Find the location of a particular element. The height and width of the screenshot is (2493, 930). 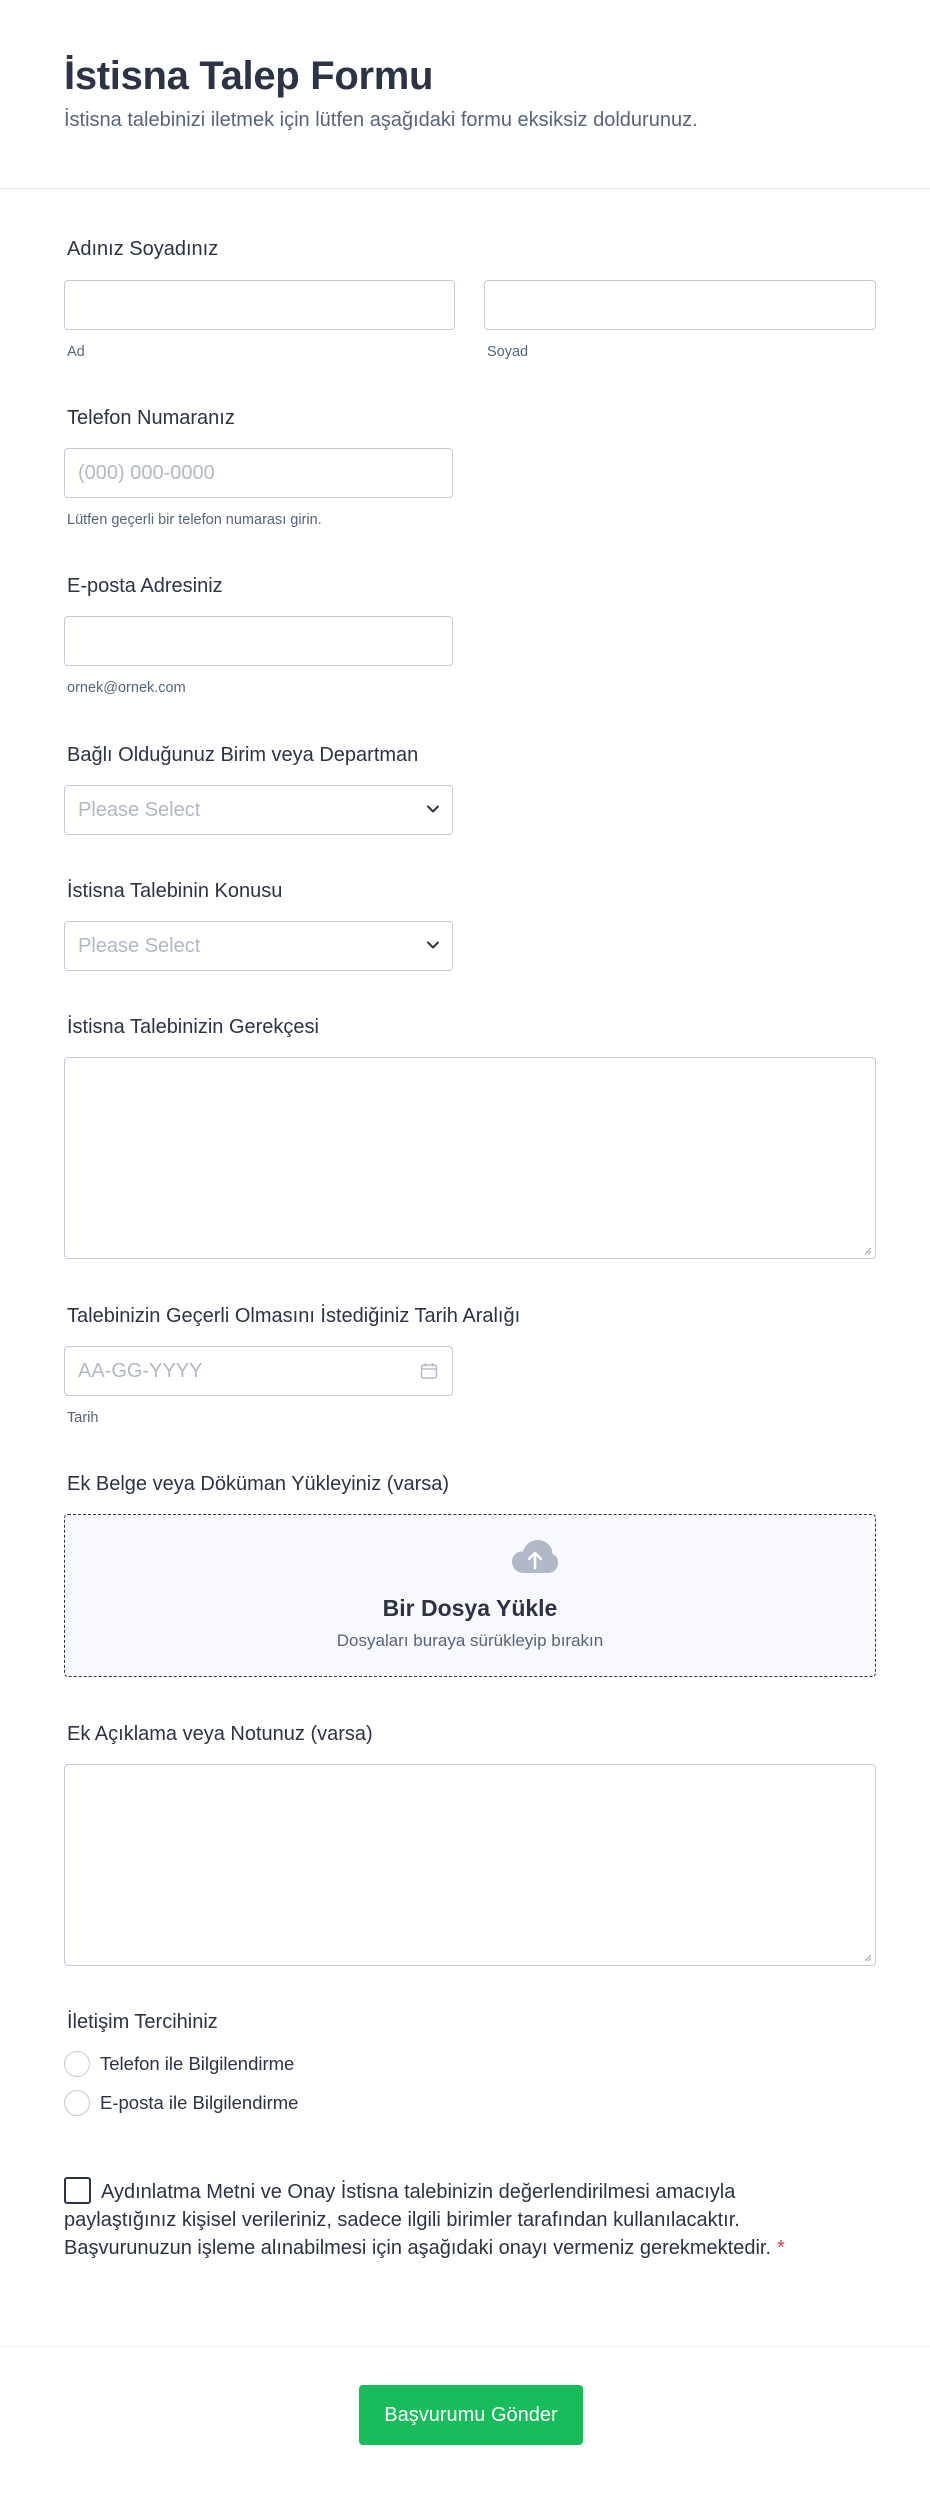

date-sublabel: Tarih is located at coordinates (83, 1418).